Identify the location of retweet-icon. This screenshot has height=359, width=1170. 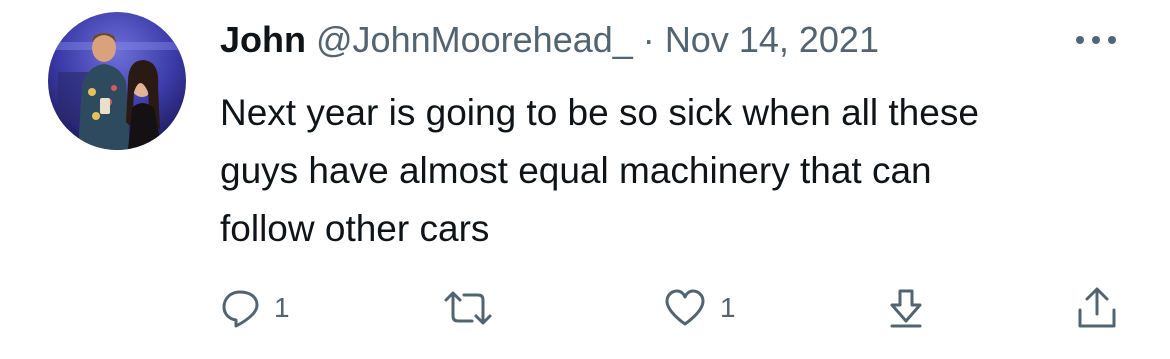
(468, 308).